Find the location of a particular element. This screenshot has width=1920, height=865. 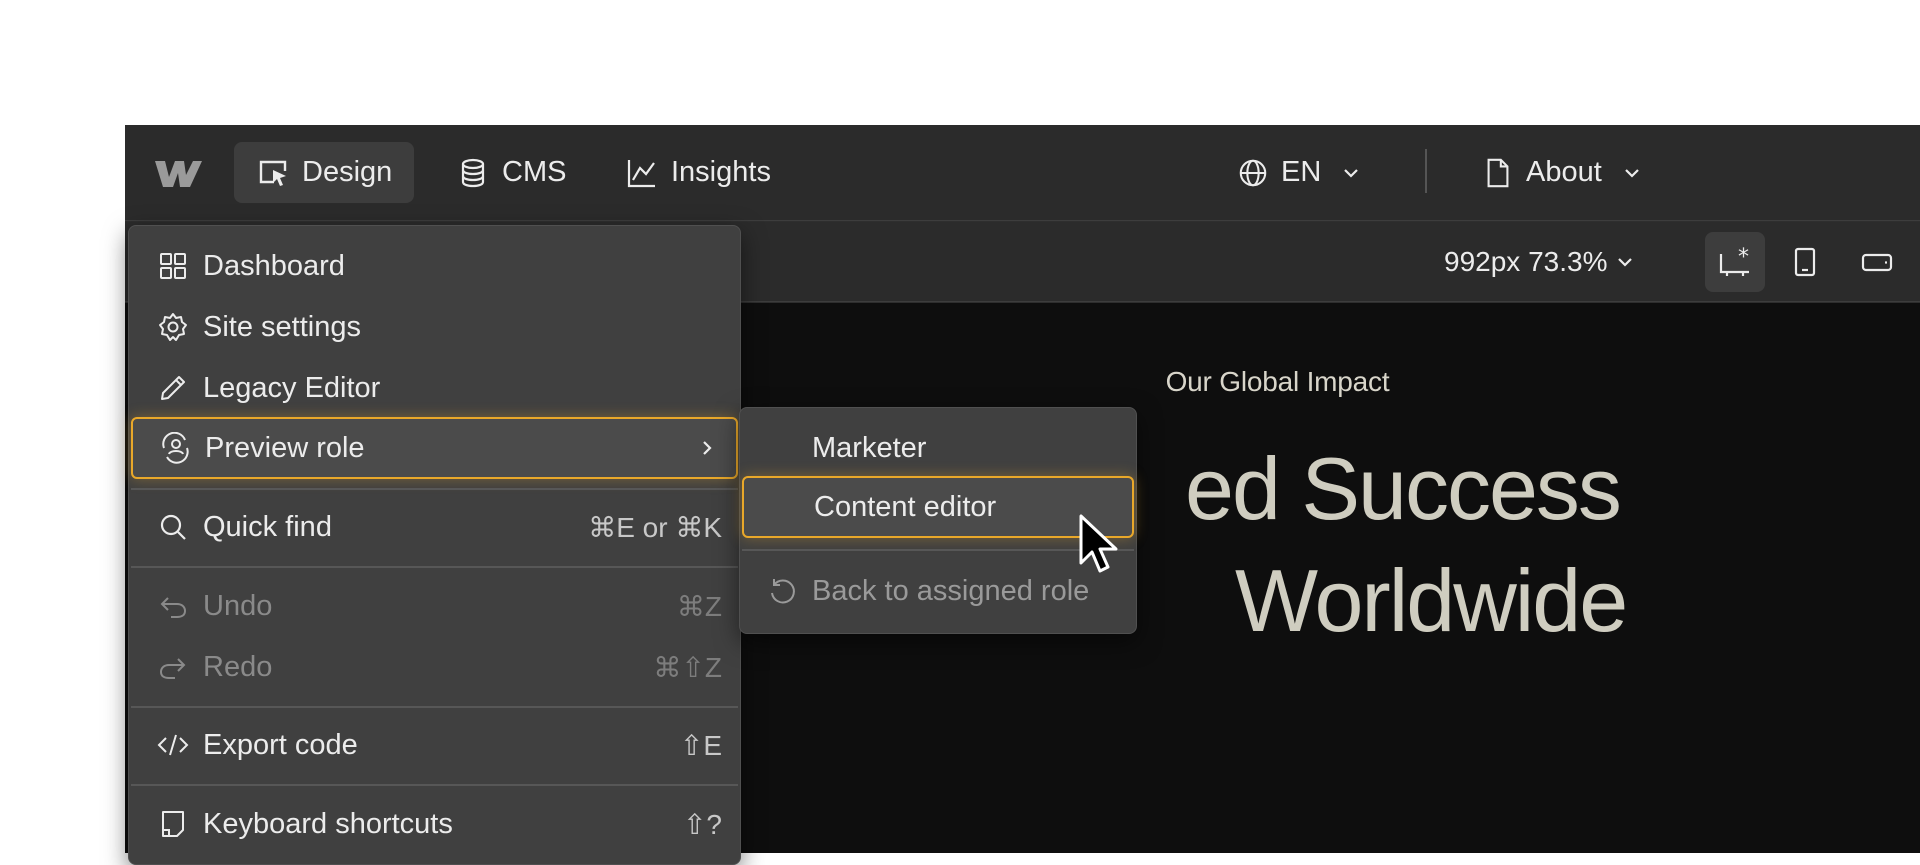

redo-icon is located at coordinates (172, 668).